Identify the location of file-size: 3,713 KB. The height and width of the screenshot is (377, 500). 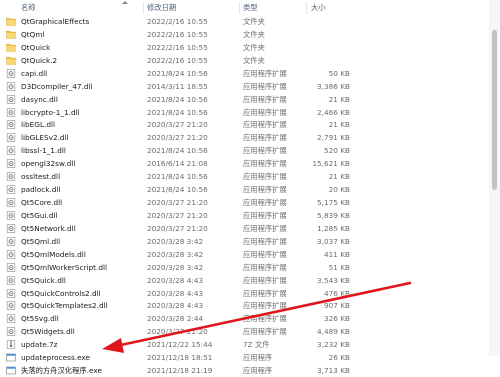
(333, 371).